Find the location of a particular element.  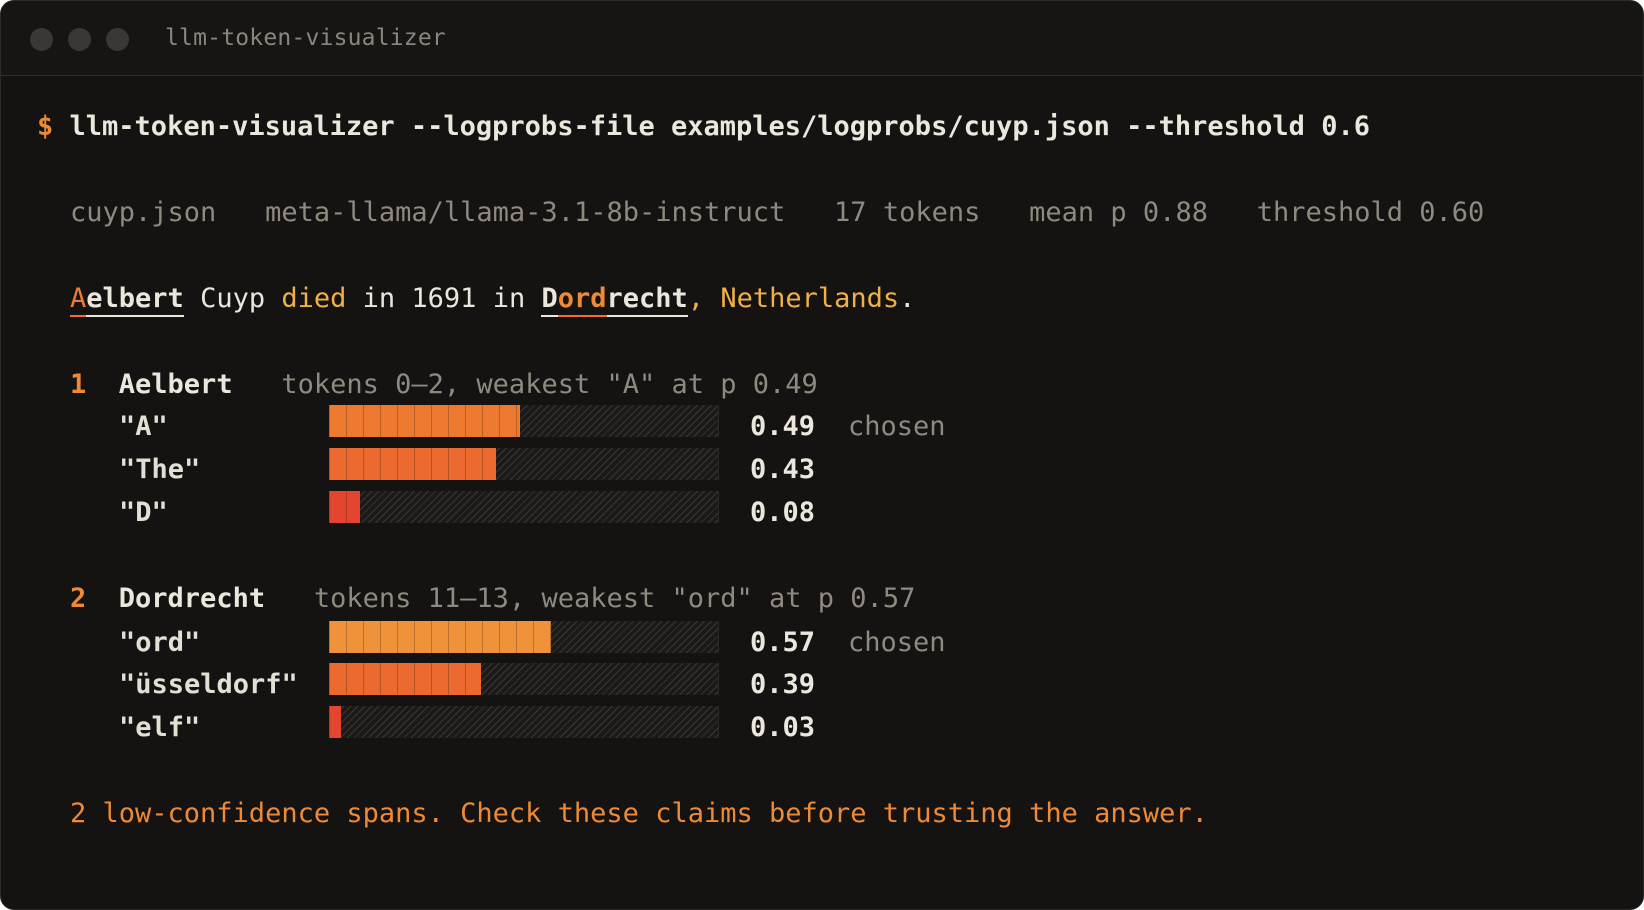

probability-value: 0.57 is located at coordinates (783, 642).